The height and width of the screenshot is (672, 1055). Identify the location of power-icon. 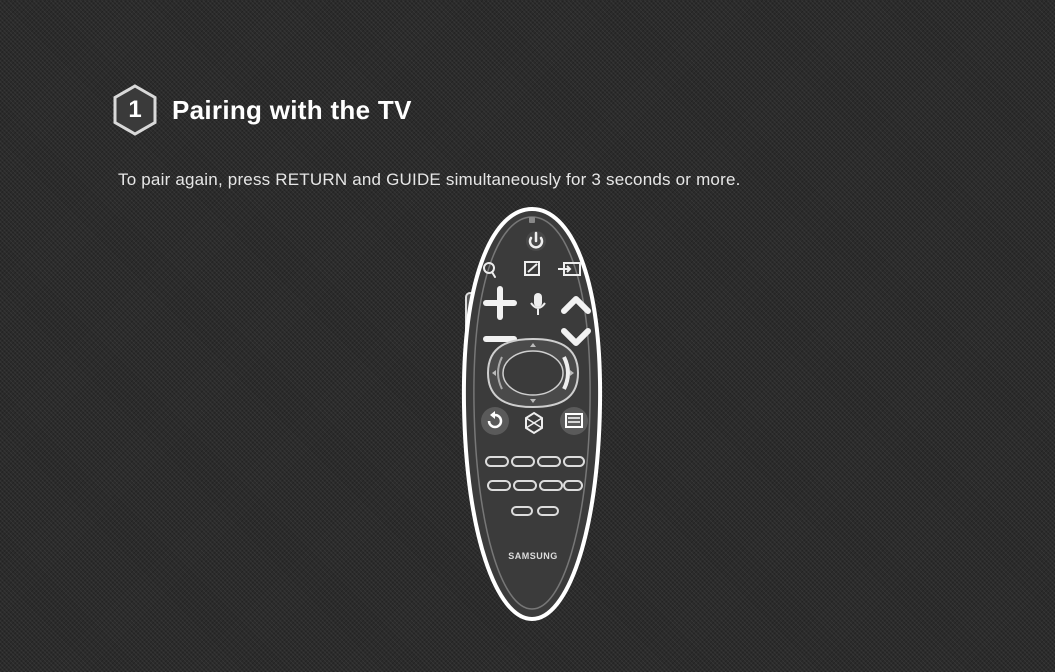
(536, 241).